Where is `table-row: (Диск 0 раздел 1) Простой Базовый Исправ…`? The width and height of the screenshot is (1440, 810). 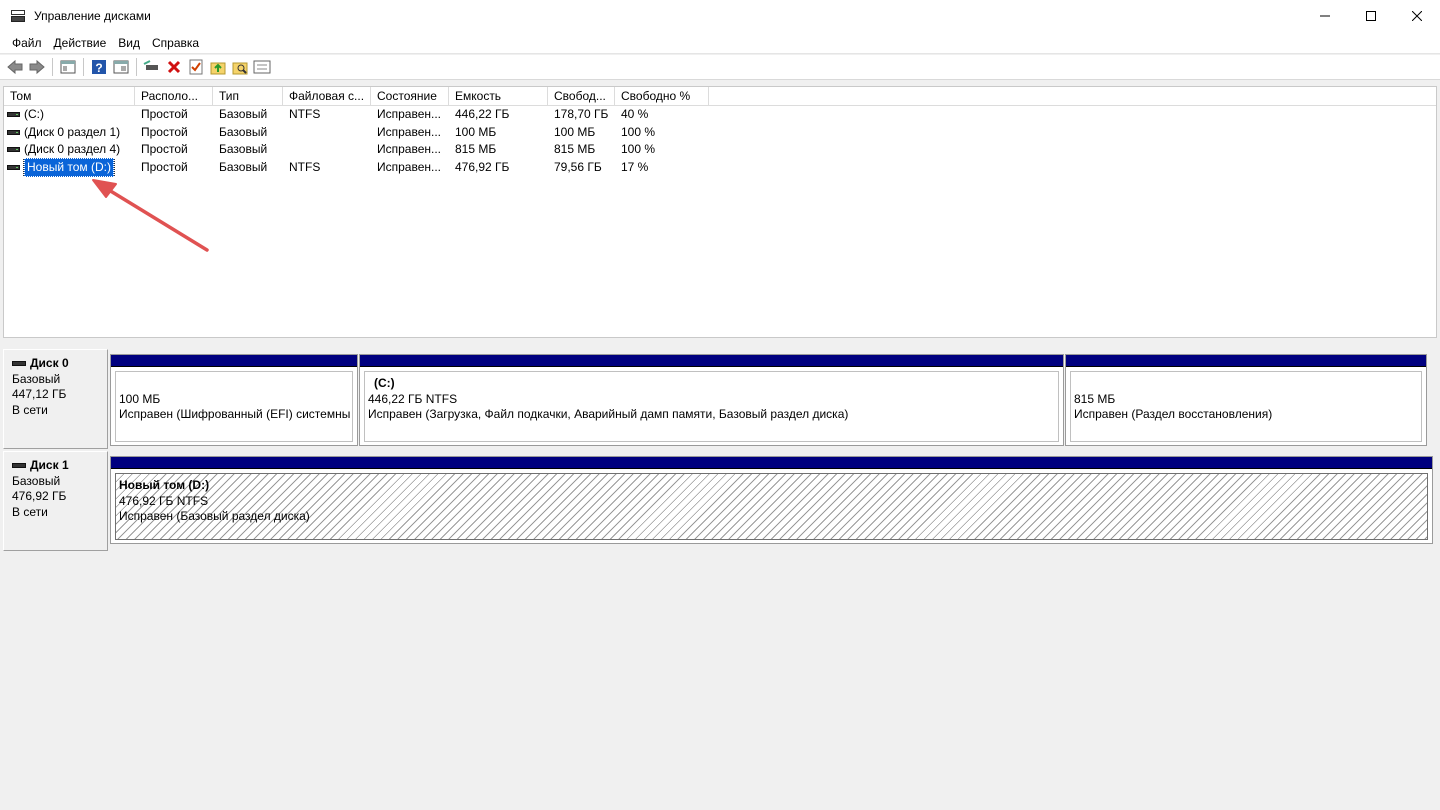
table-row: (Диск 0 раздел 1) Простой Базовый Исправ… is located at coordinates (720, 133).